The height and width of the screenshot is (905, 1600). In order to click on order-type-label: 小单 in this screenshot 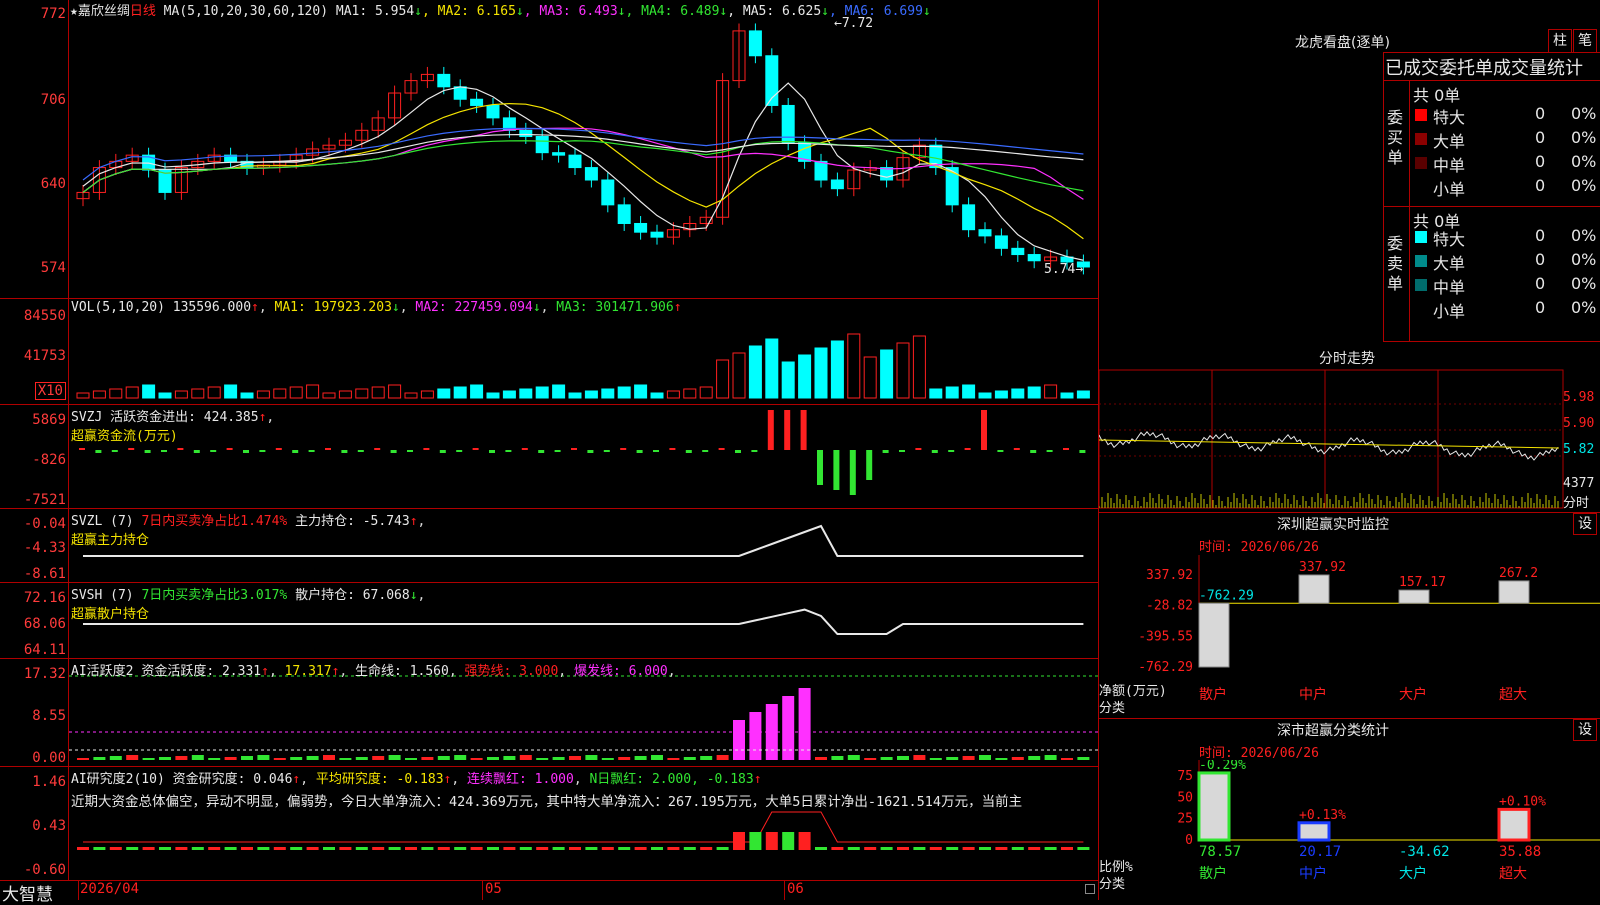, I will do `click(1449, 189)`.